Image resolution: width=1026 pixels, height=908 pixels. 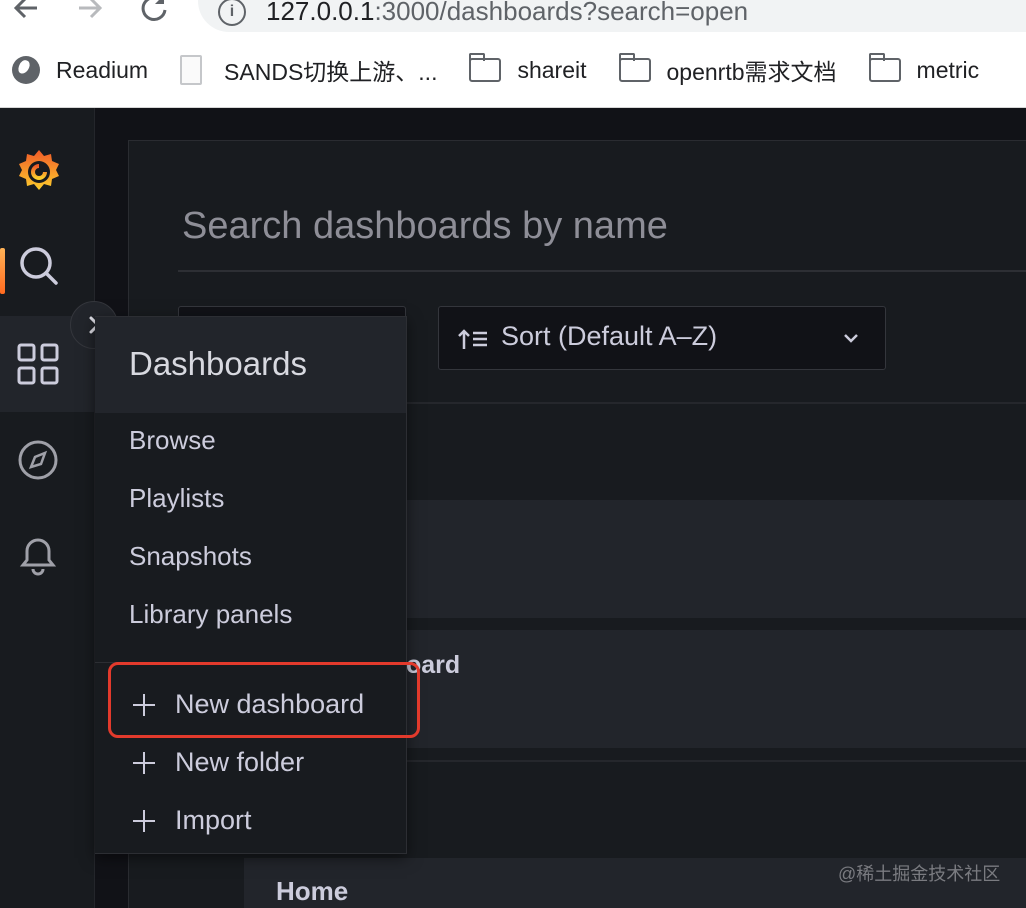 I want to click on search-input: Search dashboards by name, so click(x=425, y=226).